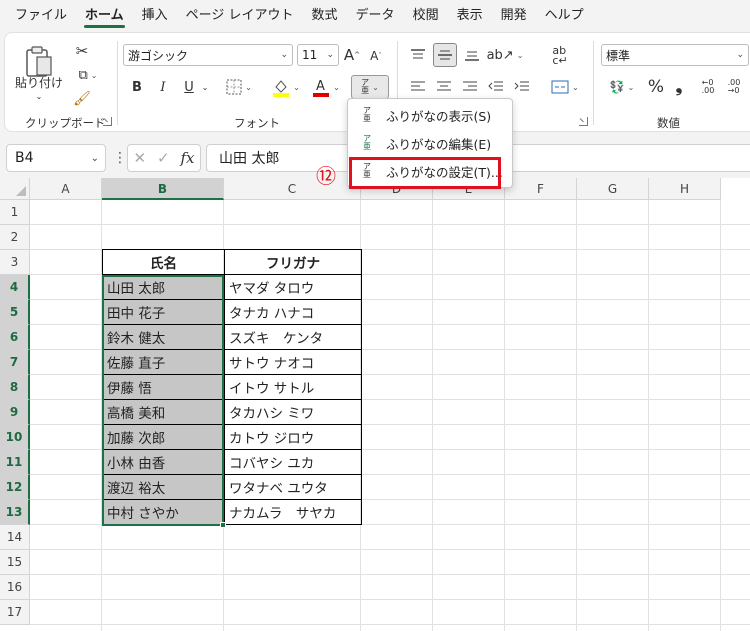 Image resolution: width=750 pixels, height=631 pixels. Describe the element at coordinates (15, 412) in the screenshot. I see `row-header-9: 9` at that location.